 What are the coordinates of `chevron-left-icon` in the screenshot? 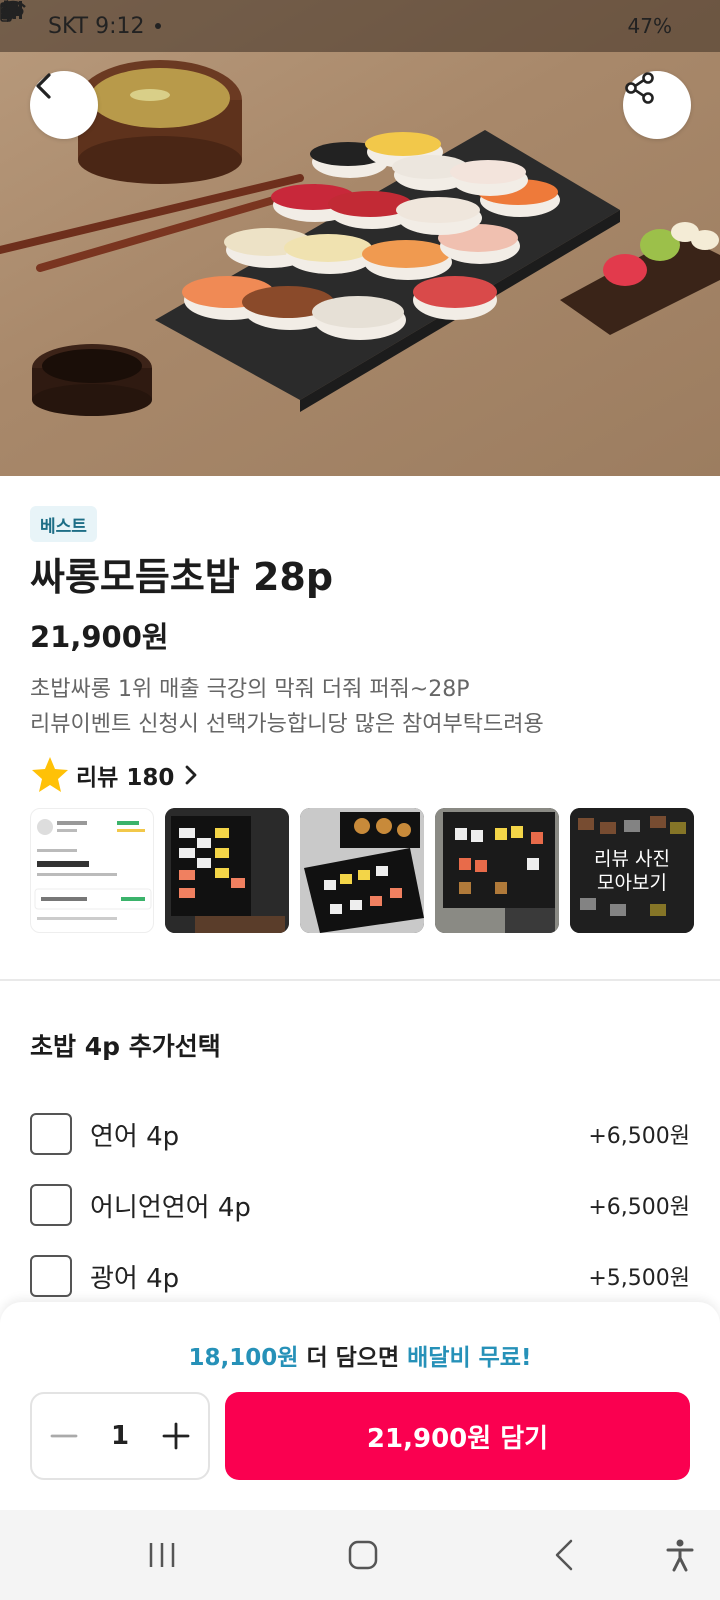 It's located at (43, 86).